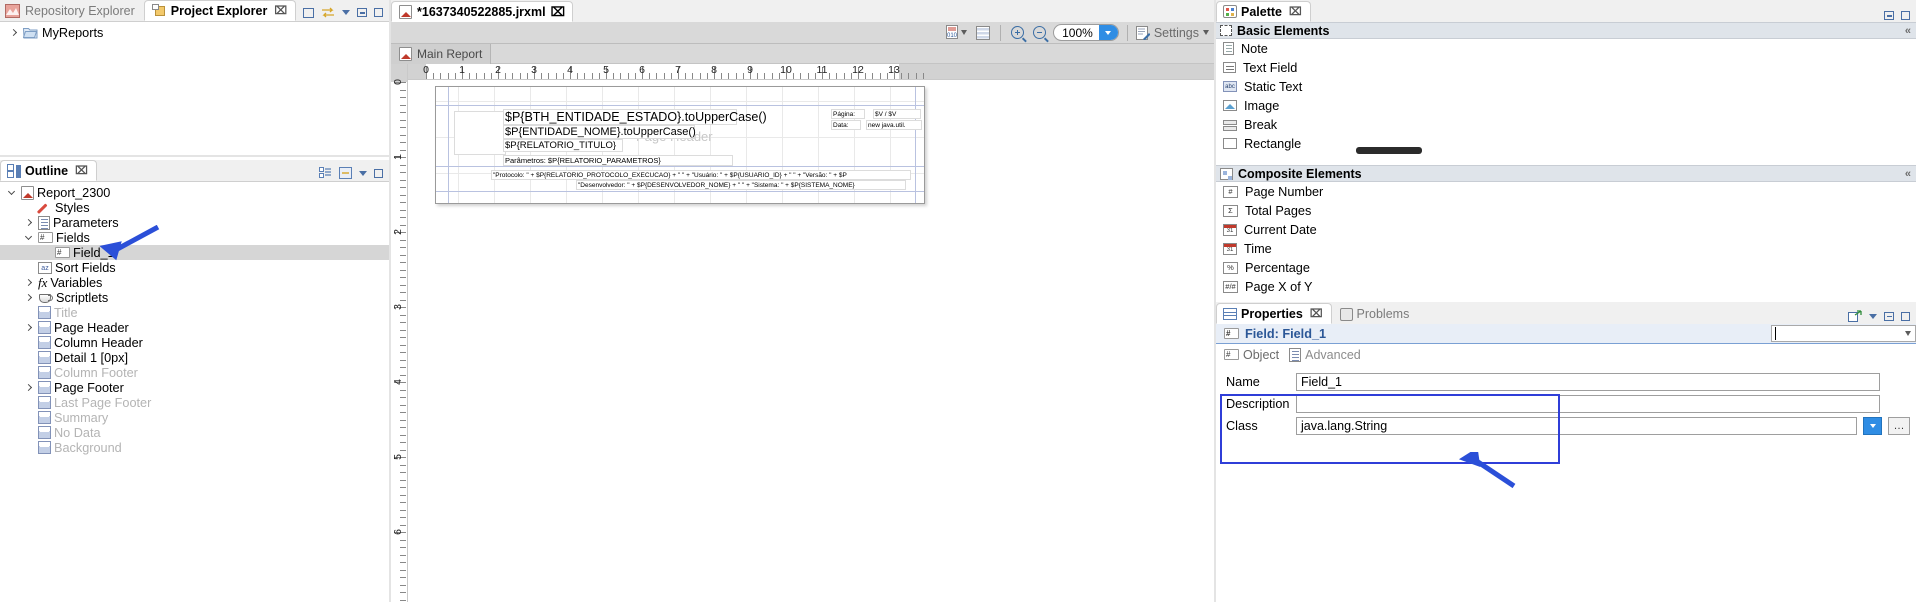  I want to click on outline-item-parameters: Parameters, so click(194, 222).